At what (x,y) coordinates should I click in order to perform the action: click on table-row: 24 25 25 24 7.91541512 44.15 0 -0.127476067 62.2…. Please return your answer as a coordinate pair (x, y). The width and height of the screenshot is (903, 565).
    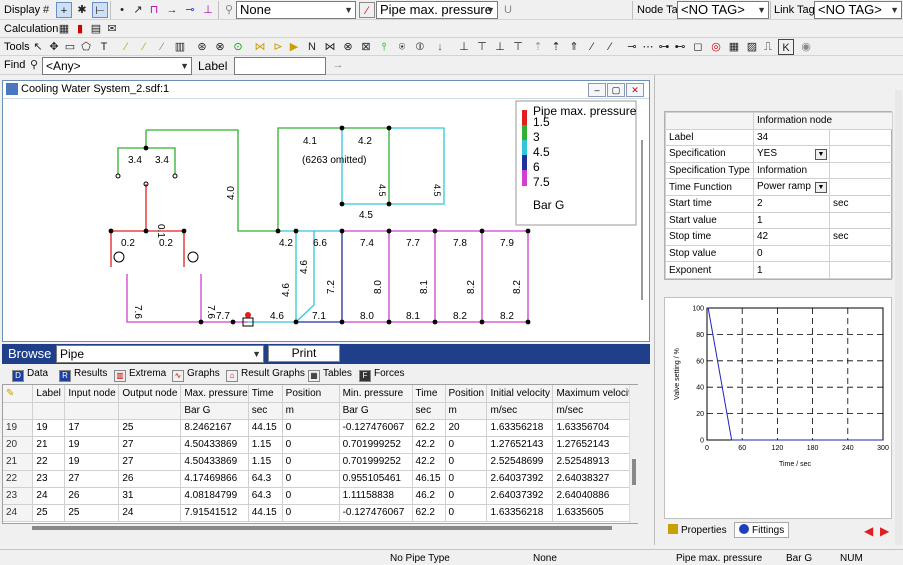
    Looking at the image, I should click on (320, 513).